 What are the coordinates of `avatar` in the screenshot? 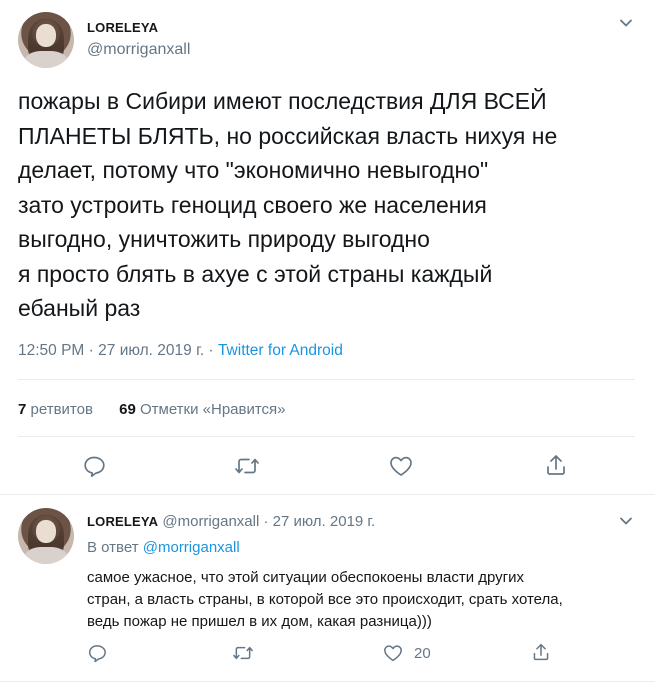 It's located at (46, 40).